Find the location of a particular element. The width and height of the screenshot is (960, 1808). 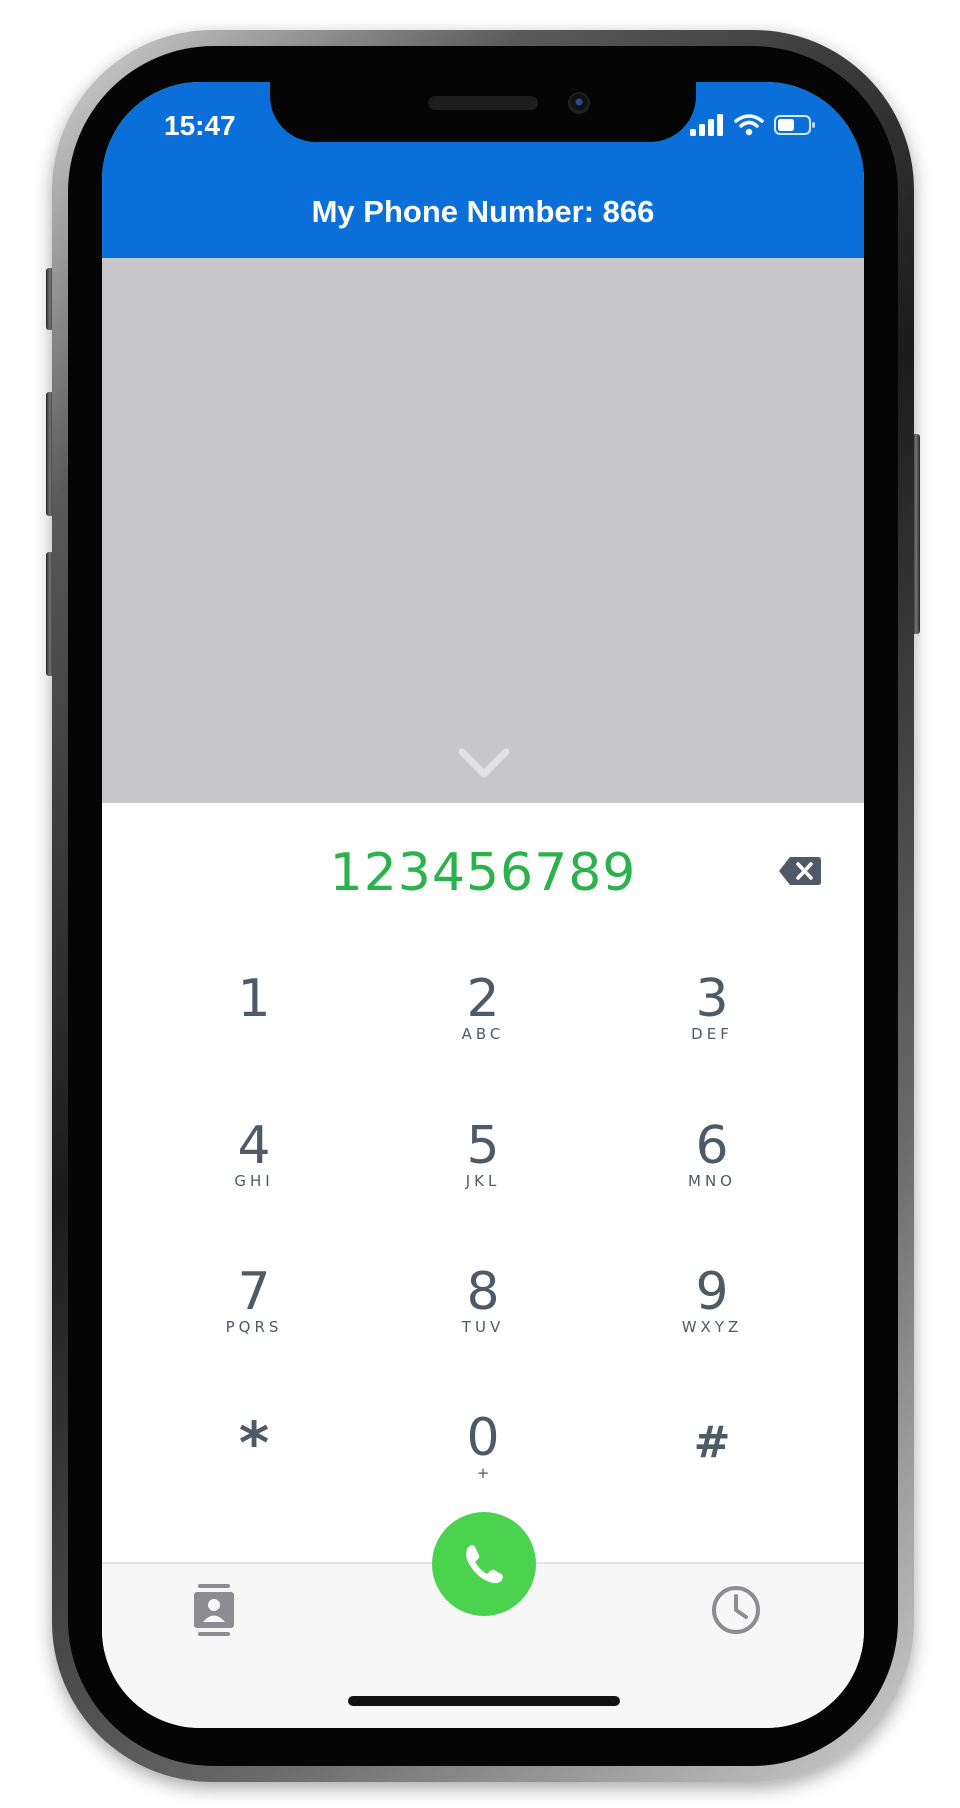

key-digit: 0 is located at coordinates (483, 1438).